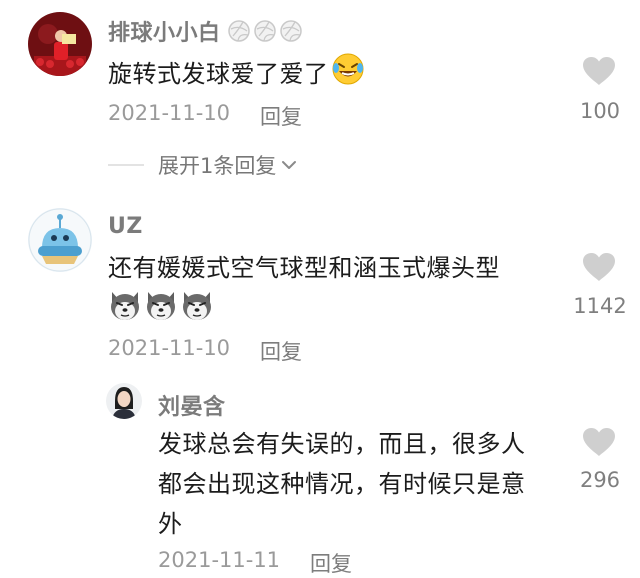  What do you see at coordinates (348, 75) in the screenshot?
I see `laughing-emoji-icon` at bounding box center [348, 75].